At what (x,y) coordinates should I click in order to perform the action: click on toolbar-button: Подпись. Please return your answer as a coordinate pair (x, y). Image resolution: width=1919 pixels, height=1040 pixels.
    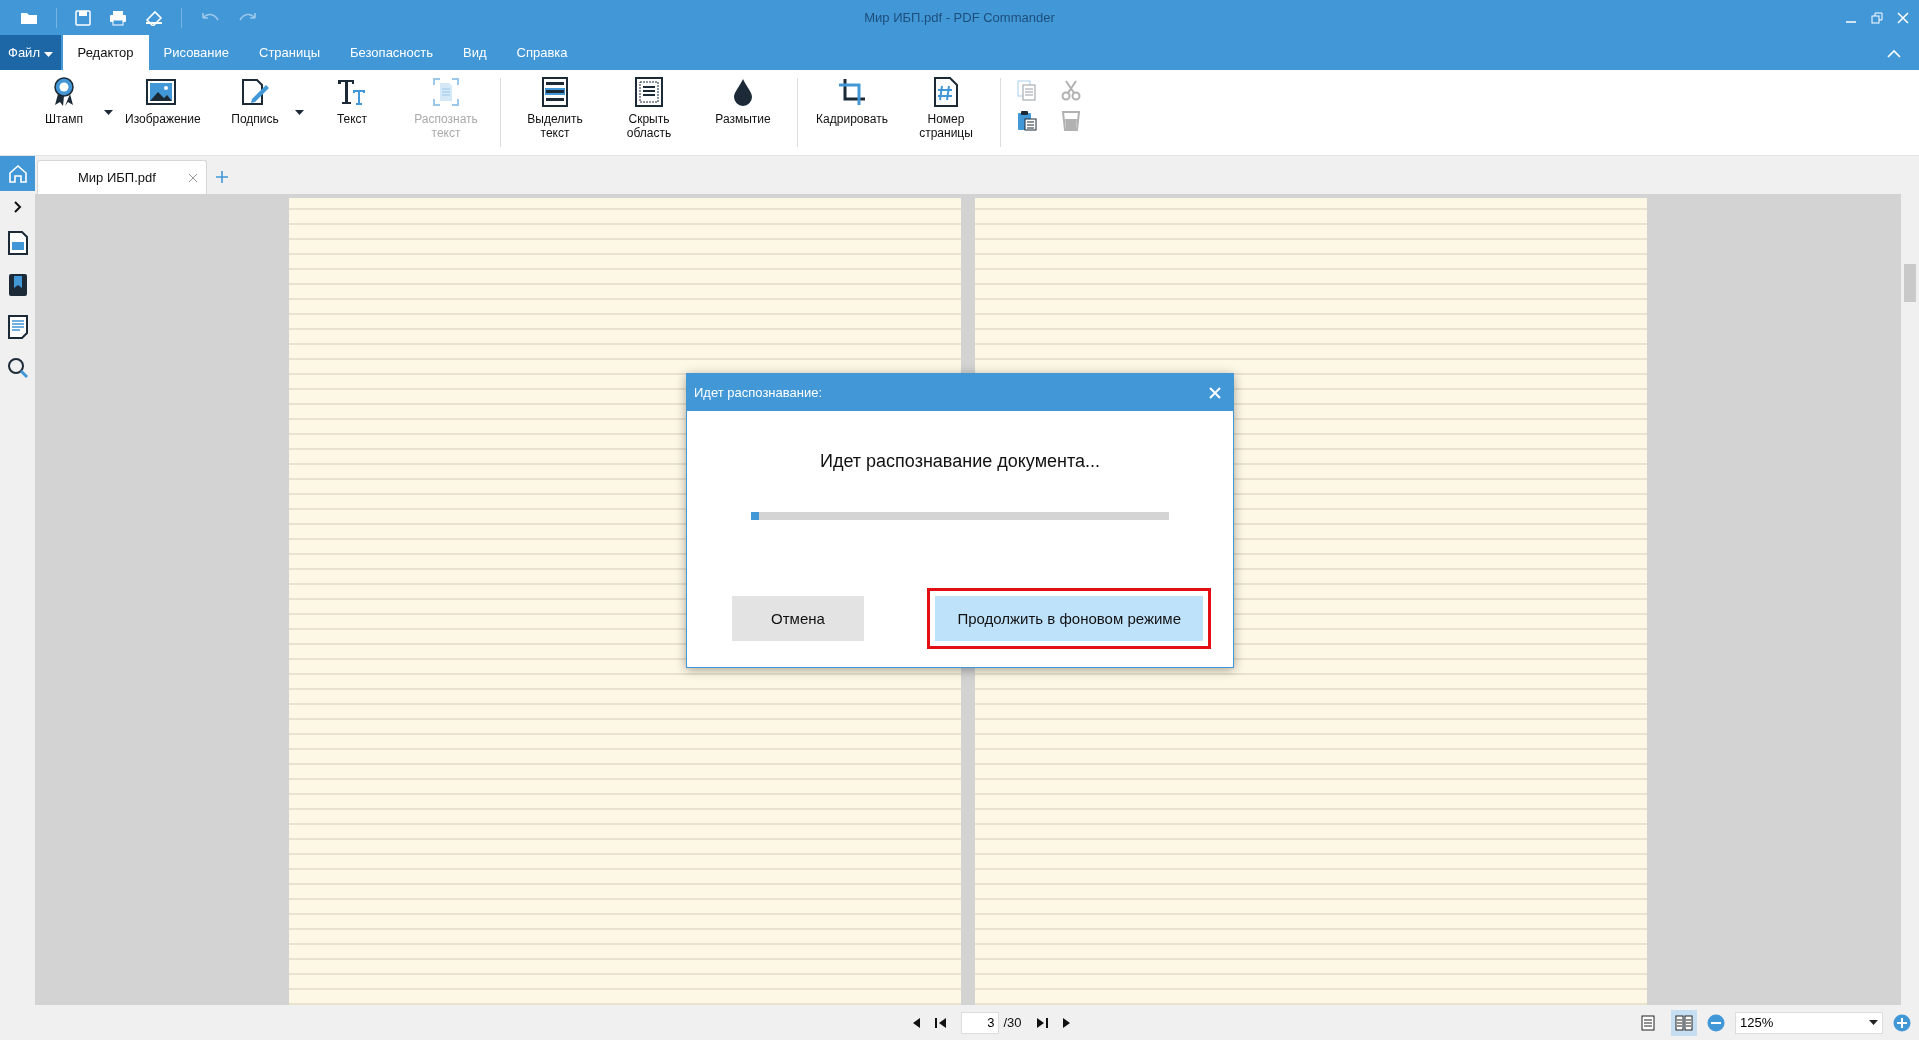
    Looking at the image, I should click on (255, 99).